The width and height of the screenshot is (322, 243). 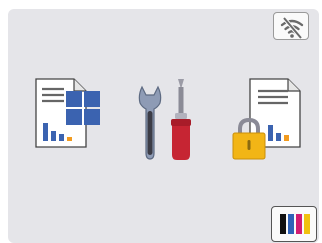 What do you see at coordinates (299, 224) in the screenshot?
I see `ink-magenta-icon` at bounding box center [299, 224].